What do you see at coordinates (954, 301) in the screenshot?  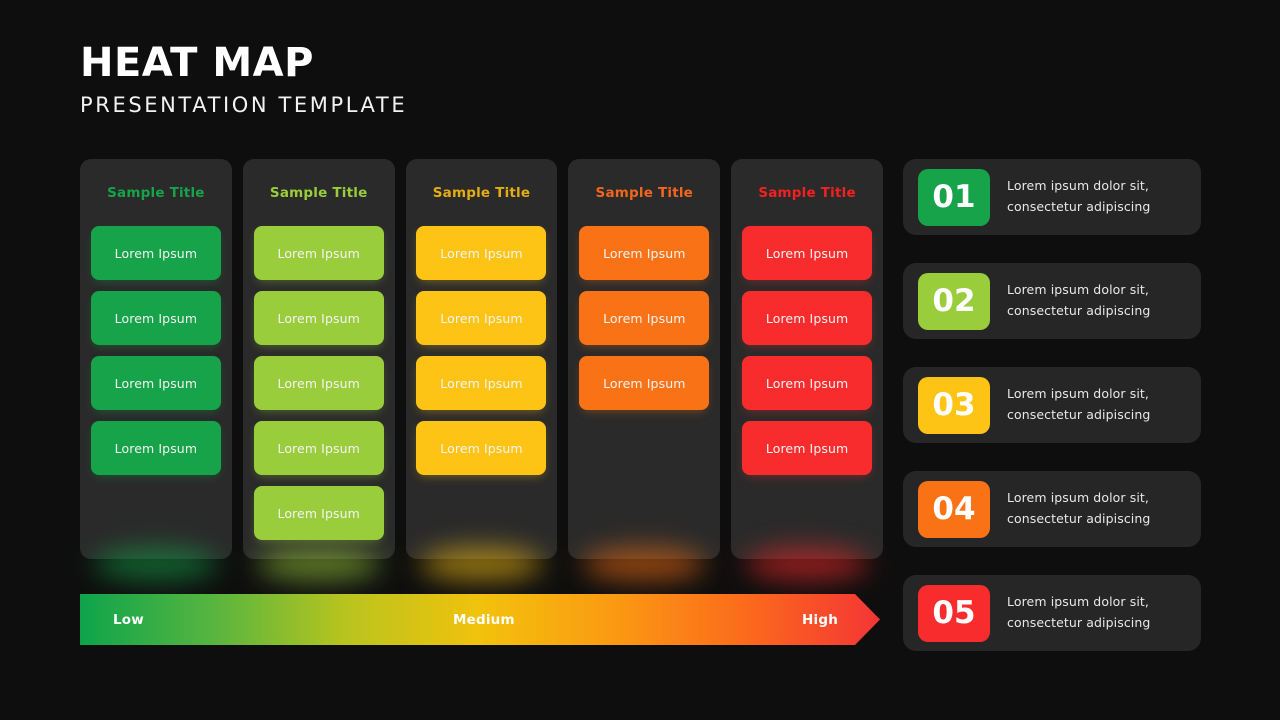 I see `legend-number-badge: 02` at bounding box center [954, 301].